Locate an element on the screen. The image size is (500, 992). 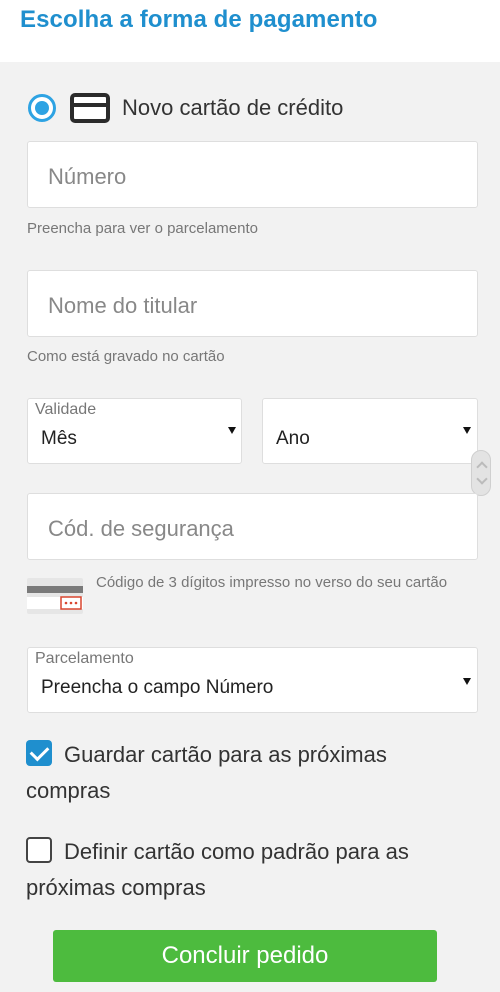
installments-label: Parcelamento is located at coordinates (84, 658).